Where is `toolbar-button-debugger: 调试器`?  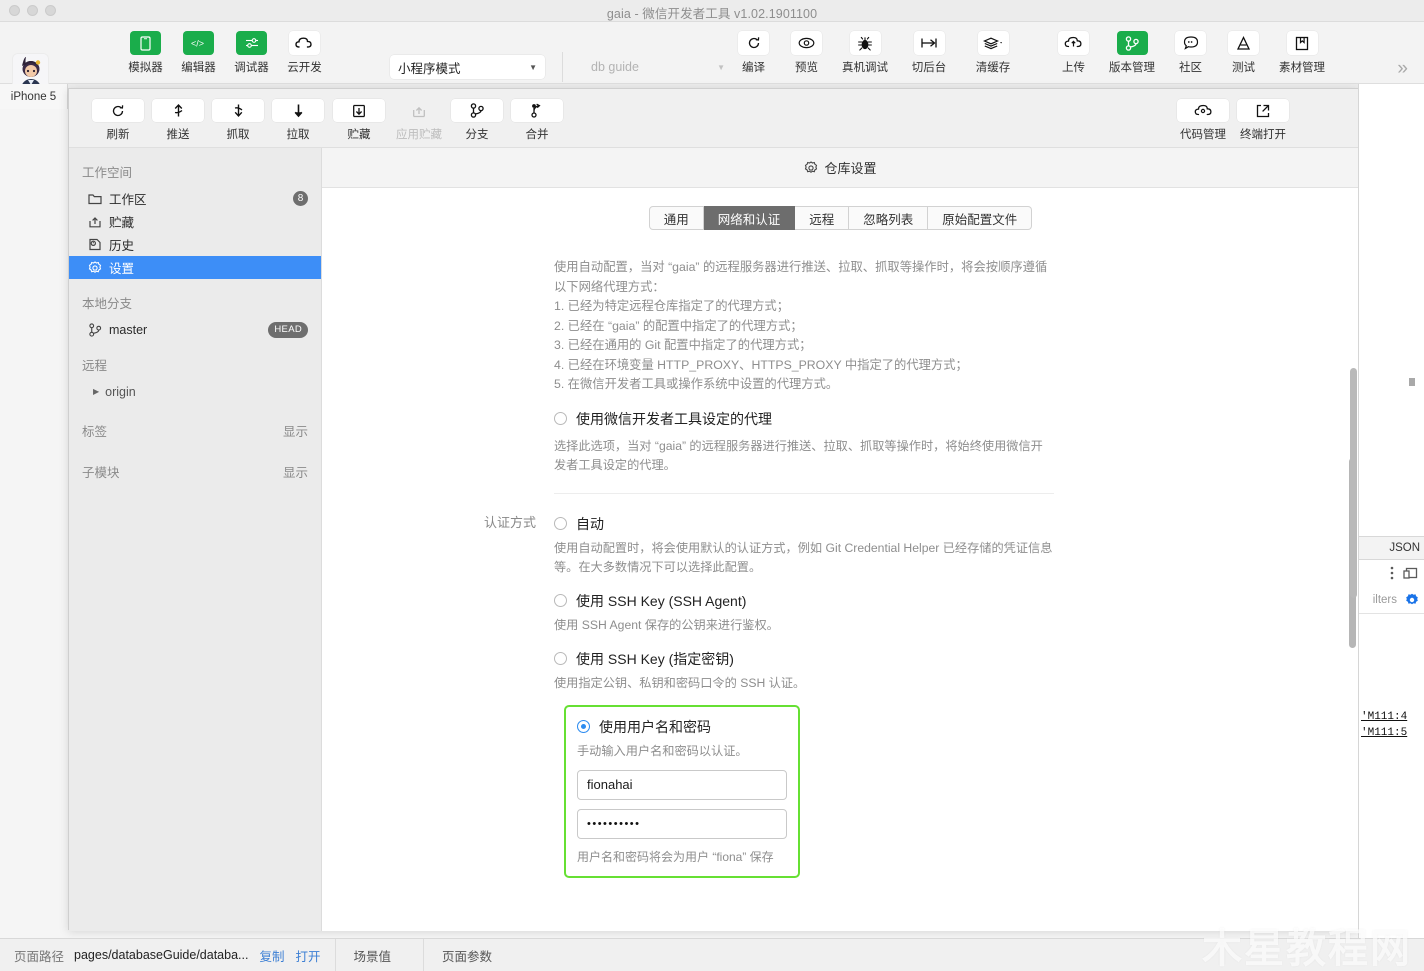 toolbar-button-debugger: 调试器 is located at coordinates (251, 53).